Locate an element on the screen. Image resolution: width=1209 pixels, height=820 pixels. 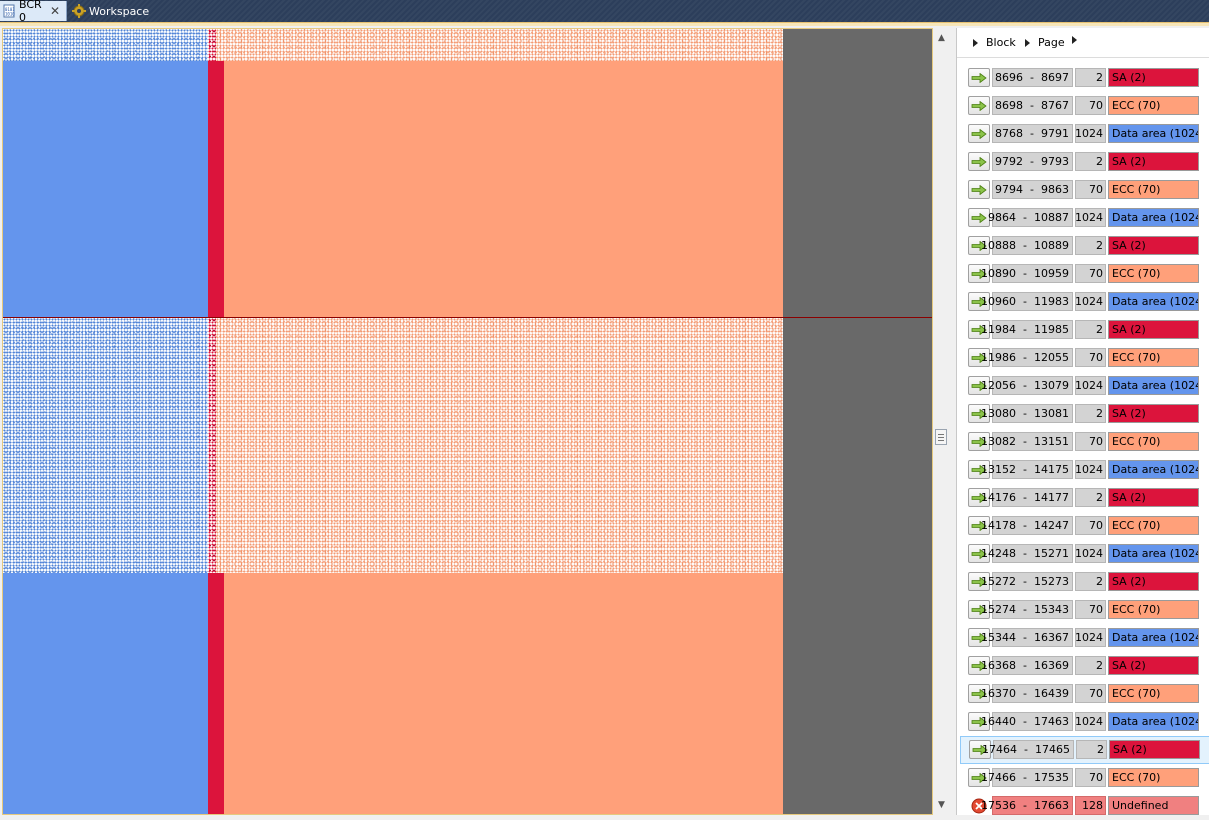
region-row: 9794 - 9863 70 ECC (70) is located at coordinates (1083, 190).